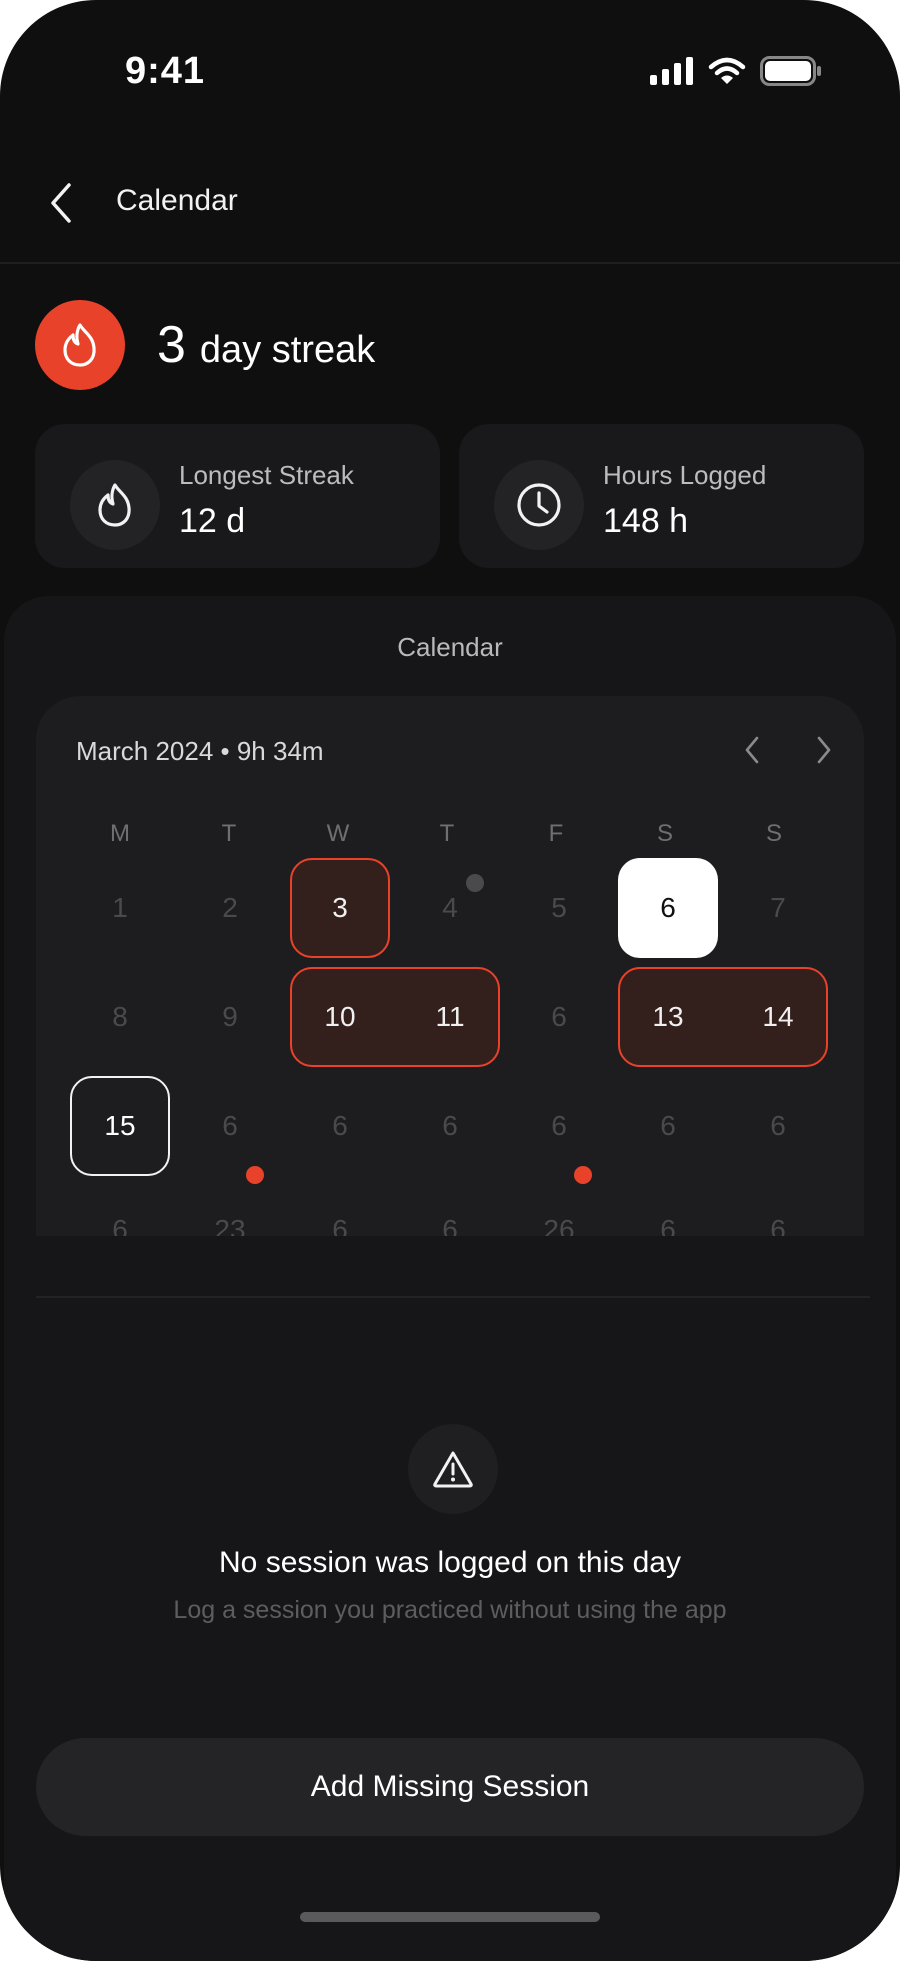 Image resolution: width=900 pixels, height=1961 pixels. Describe the element at coordinates (790, 71) in the screenshot. I see `battery-icon` at that location.